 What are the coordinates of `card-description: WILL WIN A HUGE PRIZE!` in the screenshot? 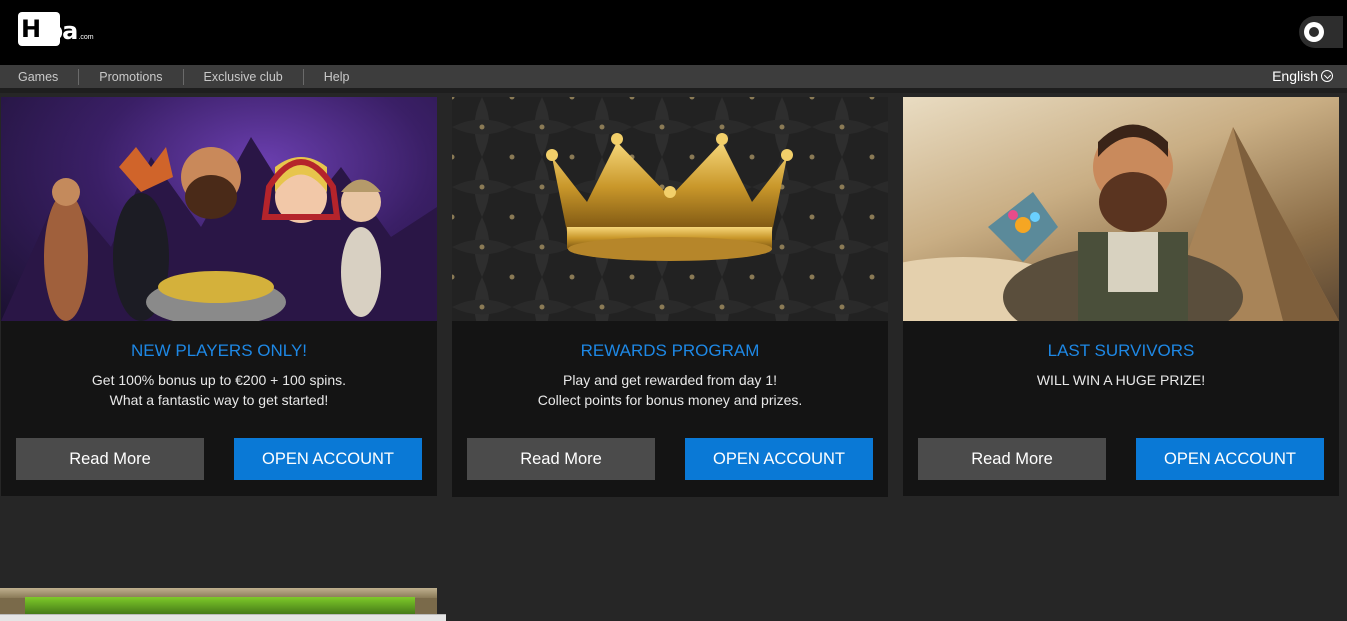 It's located at (1121, 381).